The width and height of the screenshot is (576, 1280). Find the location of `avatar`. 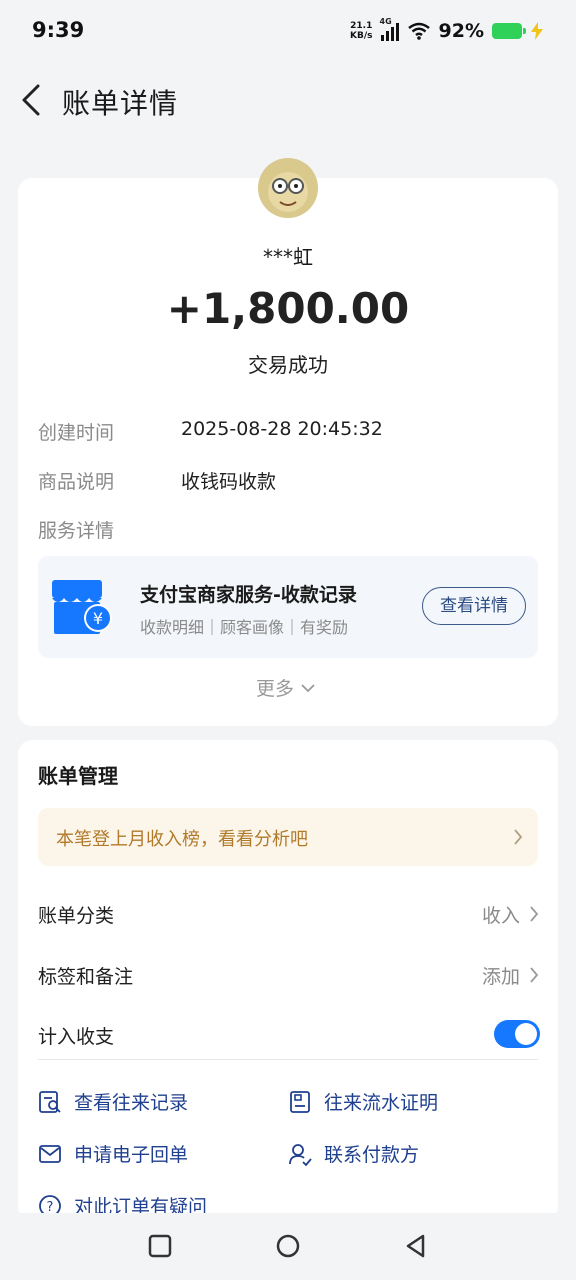

avatar is located at coordinates (288, 188).